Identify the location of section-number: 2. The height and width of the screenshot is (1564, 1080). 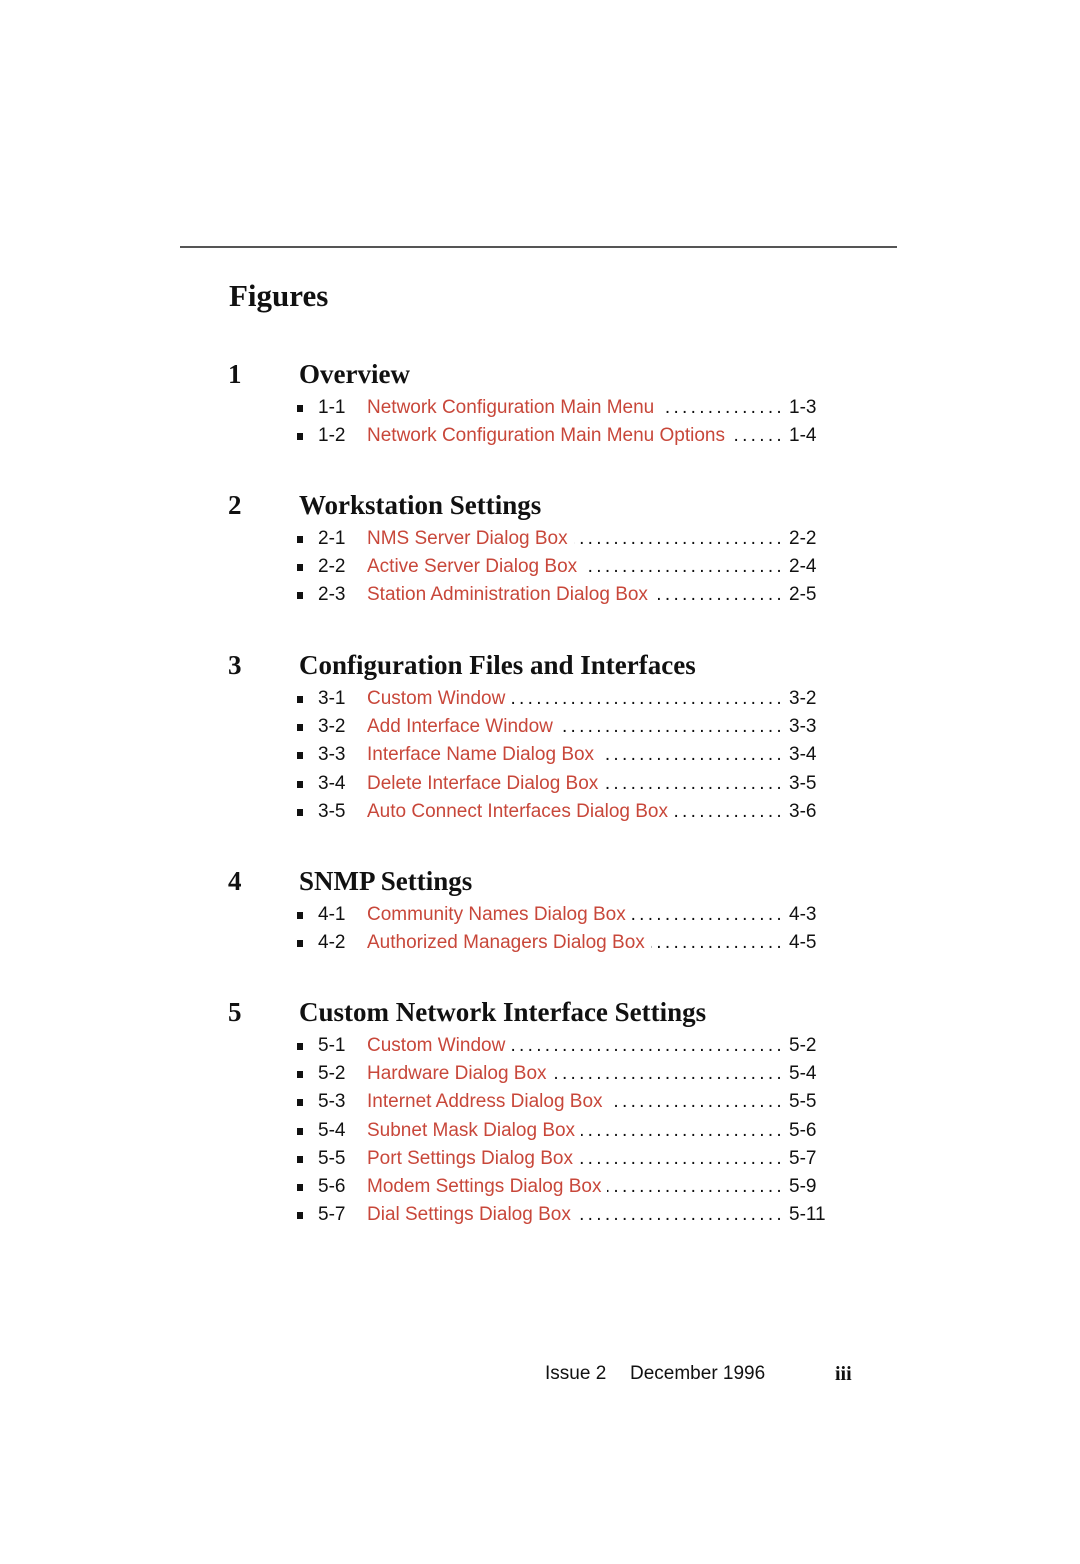
(235, 505).